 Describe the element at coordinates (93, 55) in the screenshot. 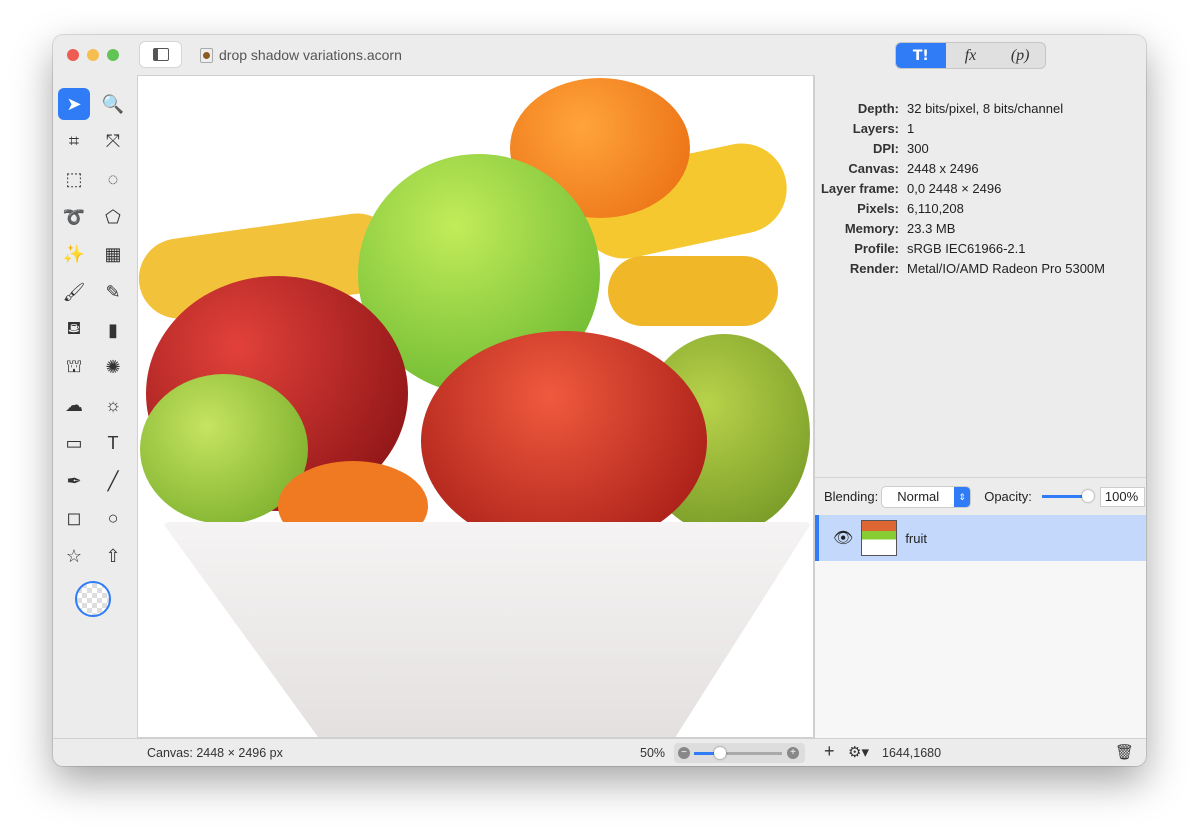

I see `minimize-button` at that location.